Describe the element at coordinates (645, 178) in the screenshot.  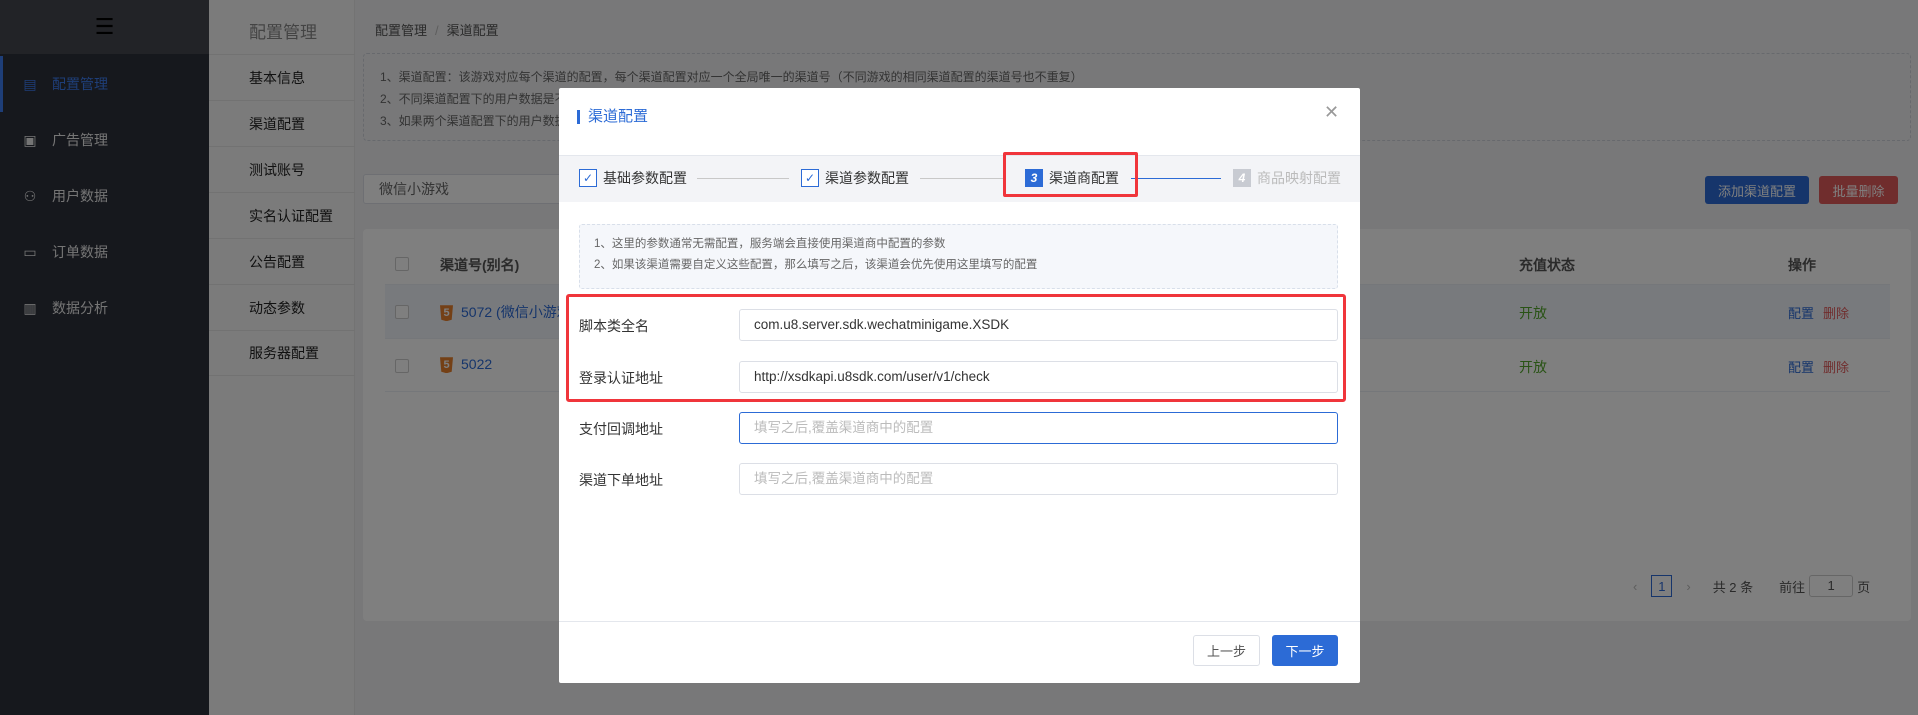
I see `step-label: 基础参数配置` at that location.